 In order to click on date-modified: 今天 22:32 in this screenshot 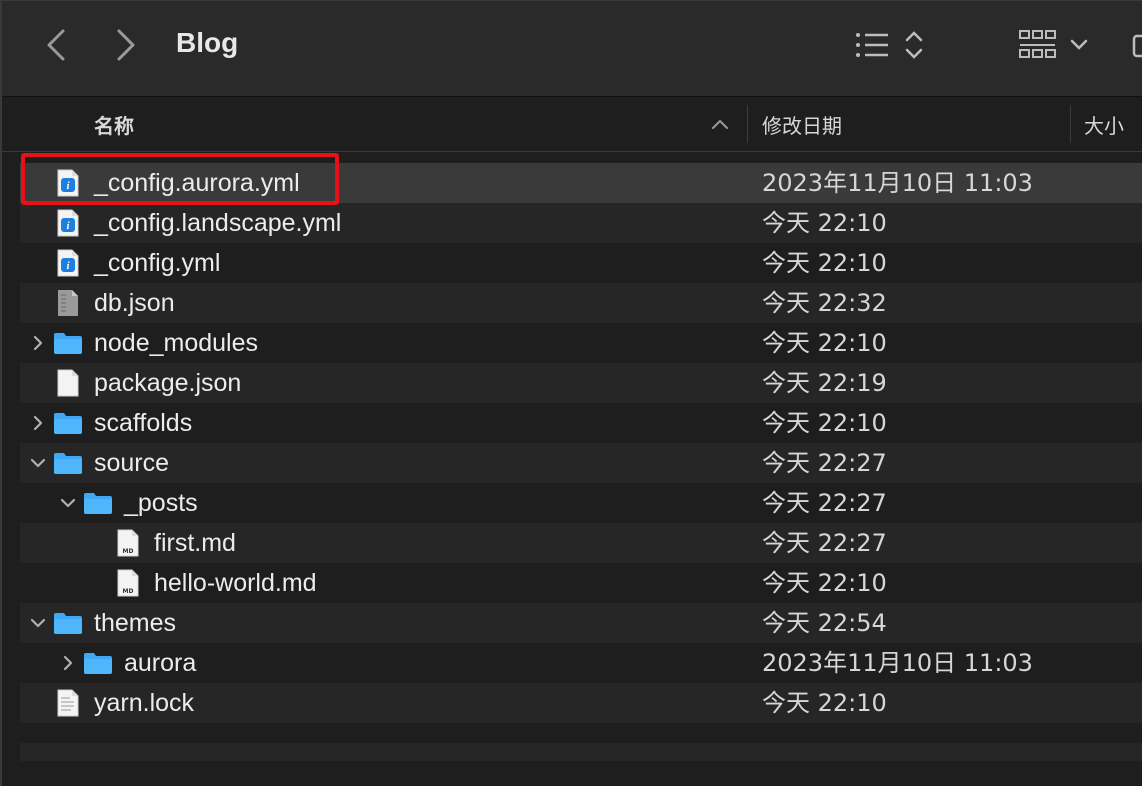, I will do `click(824, 303)`.